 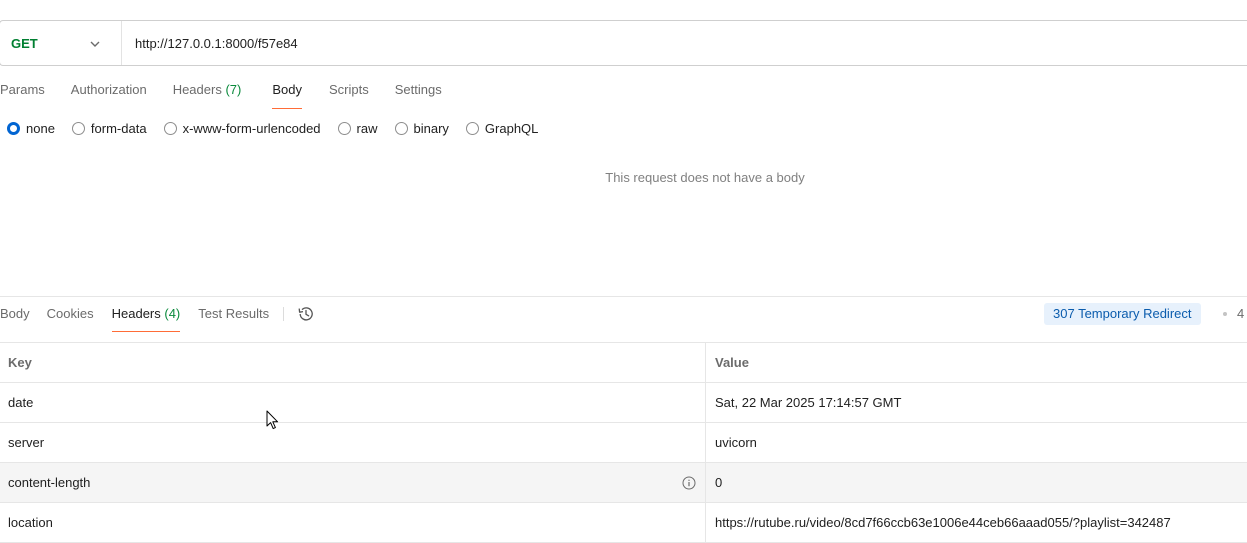 I want to click on empty-body-message: This request does not have a body, so click(x=705, y=177).